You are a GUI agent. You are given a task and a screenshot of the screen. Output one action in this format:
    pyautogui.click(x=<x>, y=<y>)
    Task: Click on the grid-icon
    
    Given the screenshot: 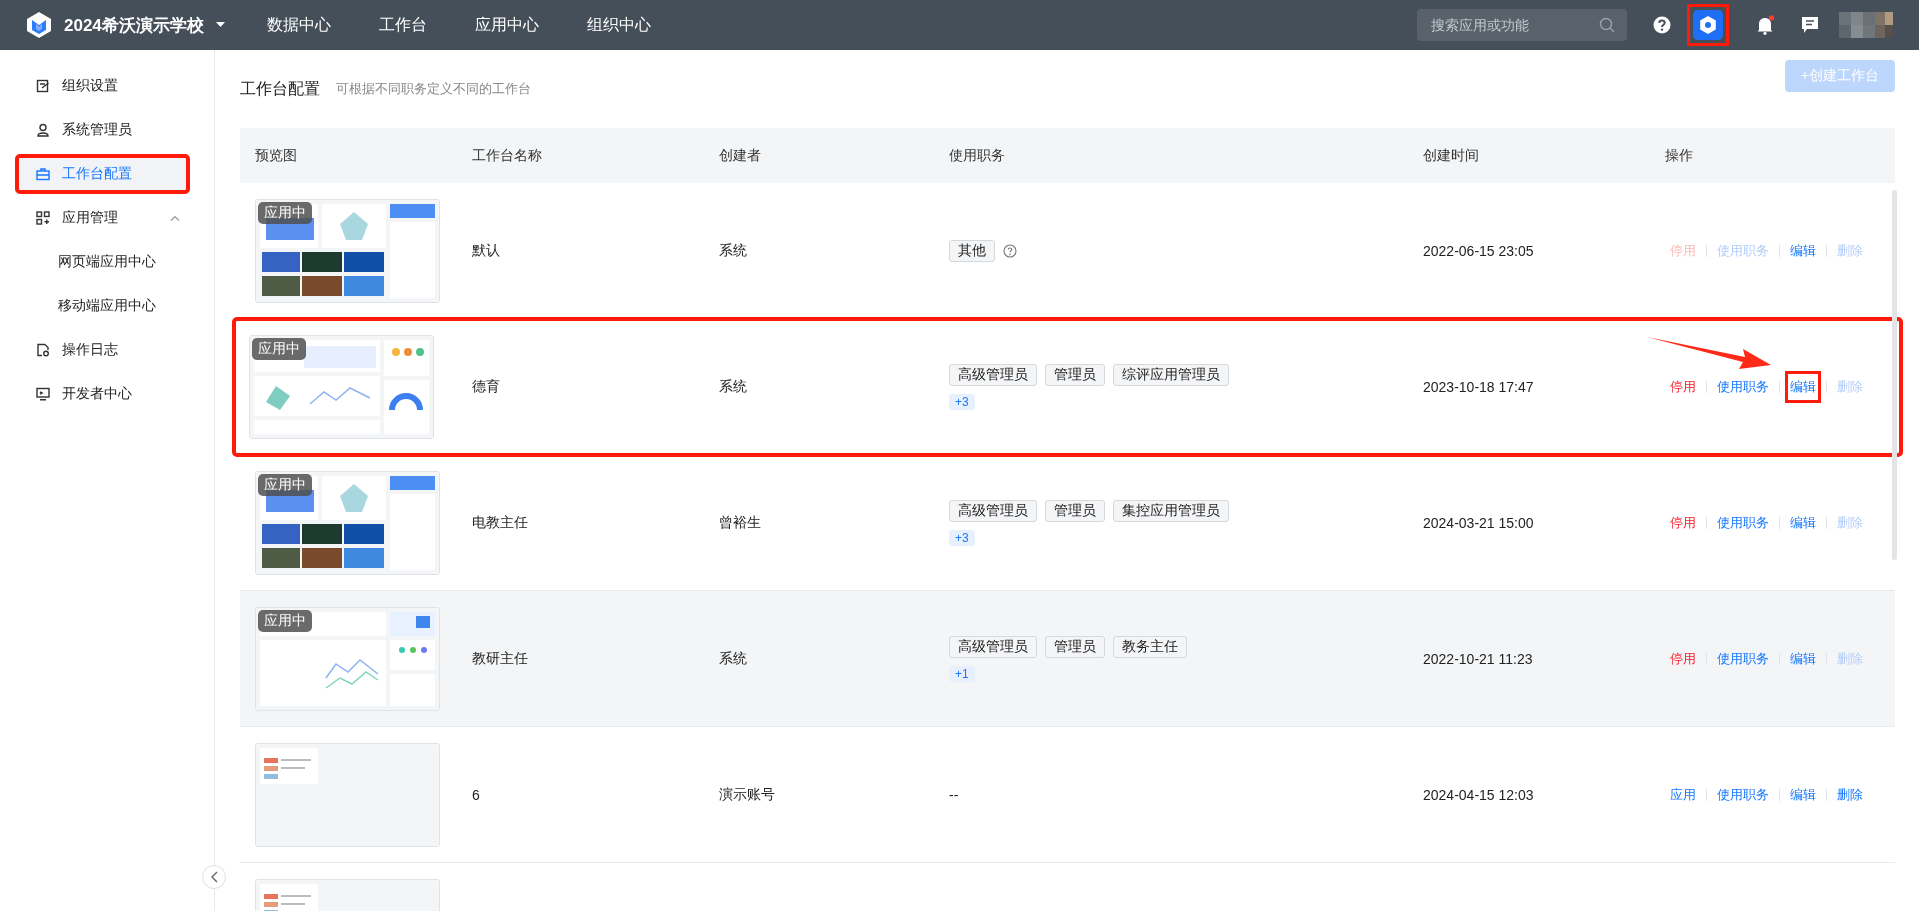 What is the action you would take?
    pyautogui.click(x=43, y=218)
    